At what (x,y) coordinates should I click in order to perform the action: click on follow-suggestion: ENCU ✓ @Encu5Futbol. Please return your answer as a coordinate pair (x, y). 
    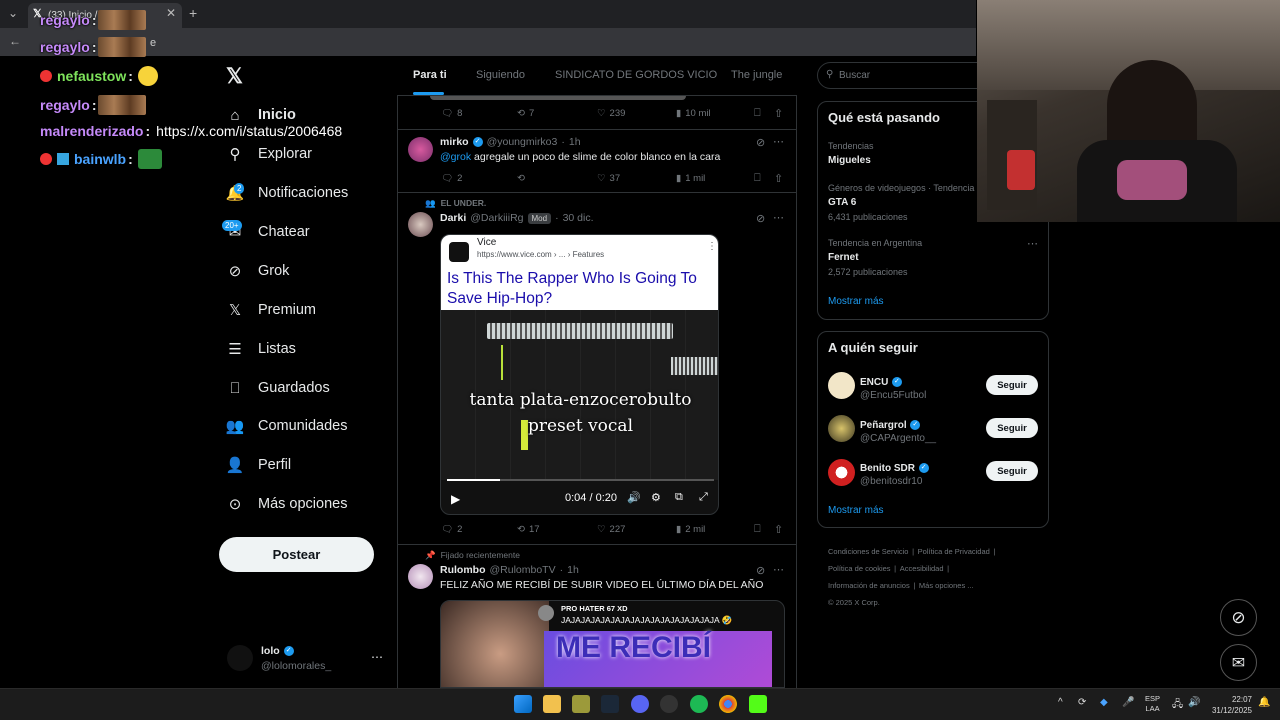
    Looking at the image, I should click on (893, 387).